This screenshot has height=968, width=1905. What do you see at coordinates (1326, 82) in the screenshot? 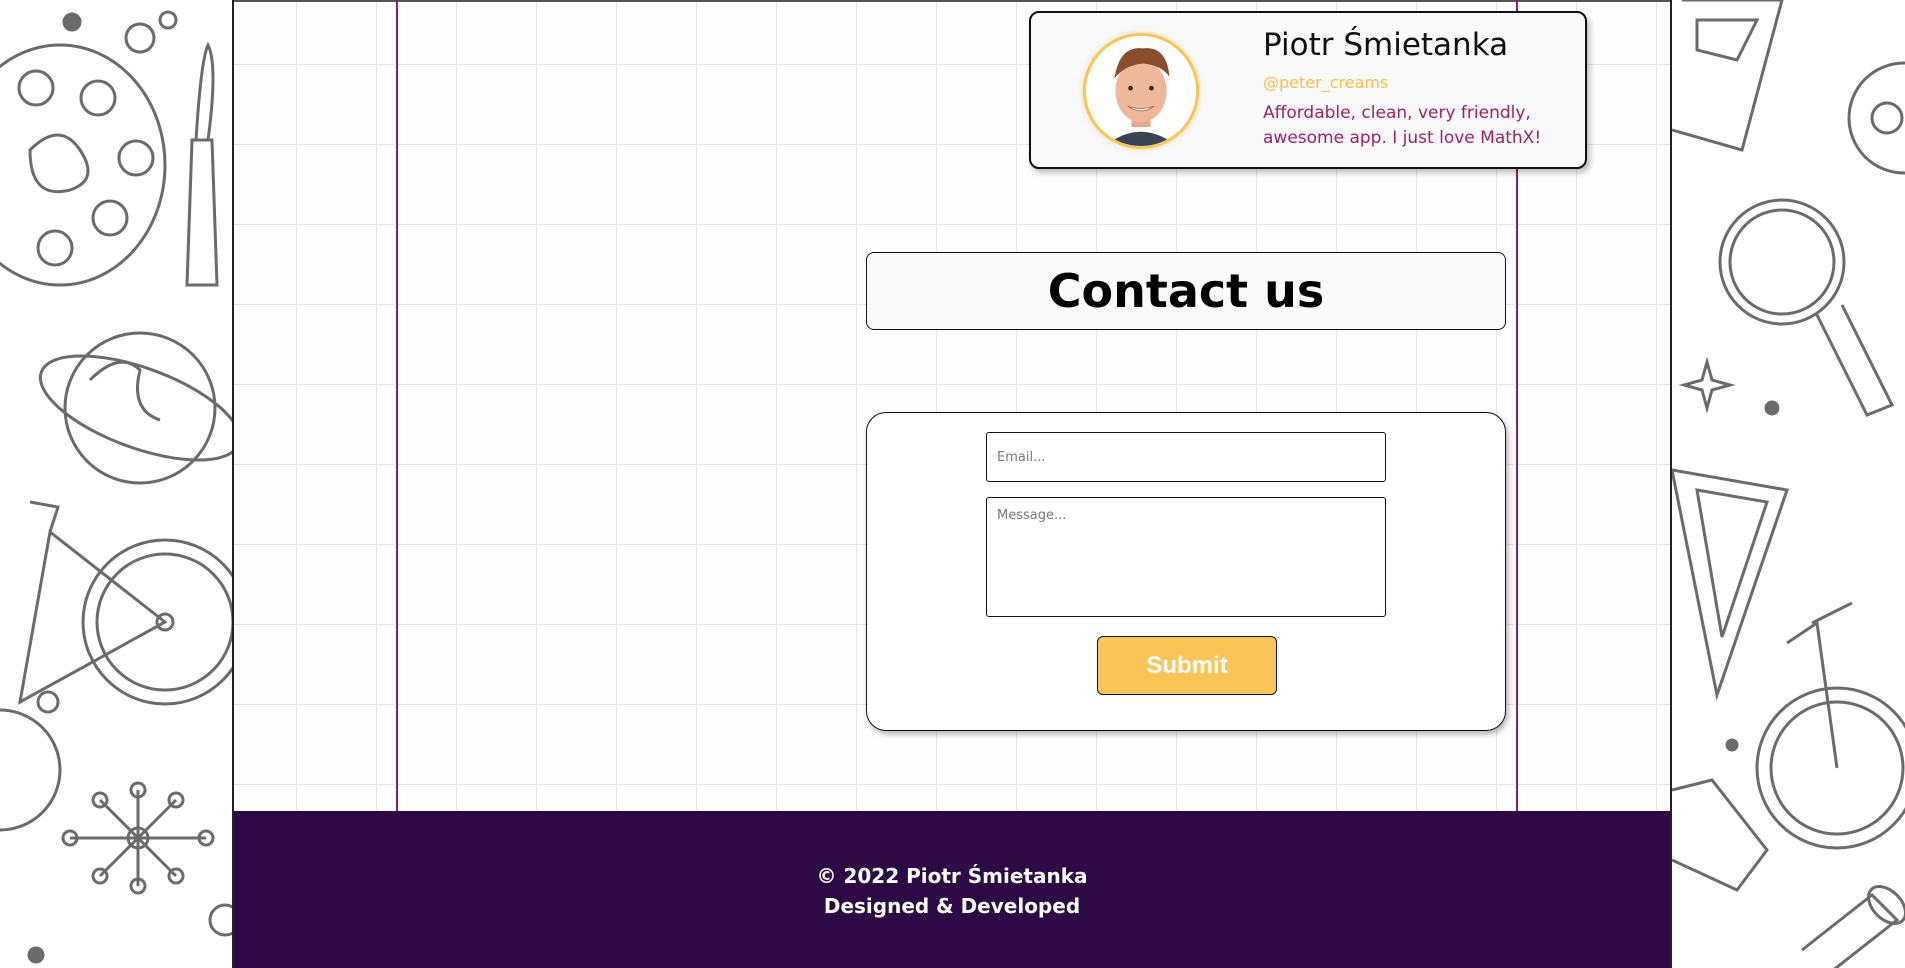
I see `reviewer-handle: @peter_creams` at bounding box center [1326, 82].